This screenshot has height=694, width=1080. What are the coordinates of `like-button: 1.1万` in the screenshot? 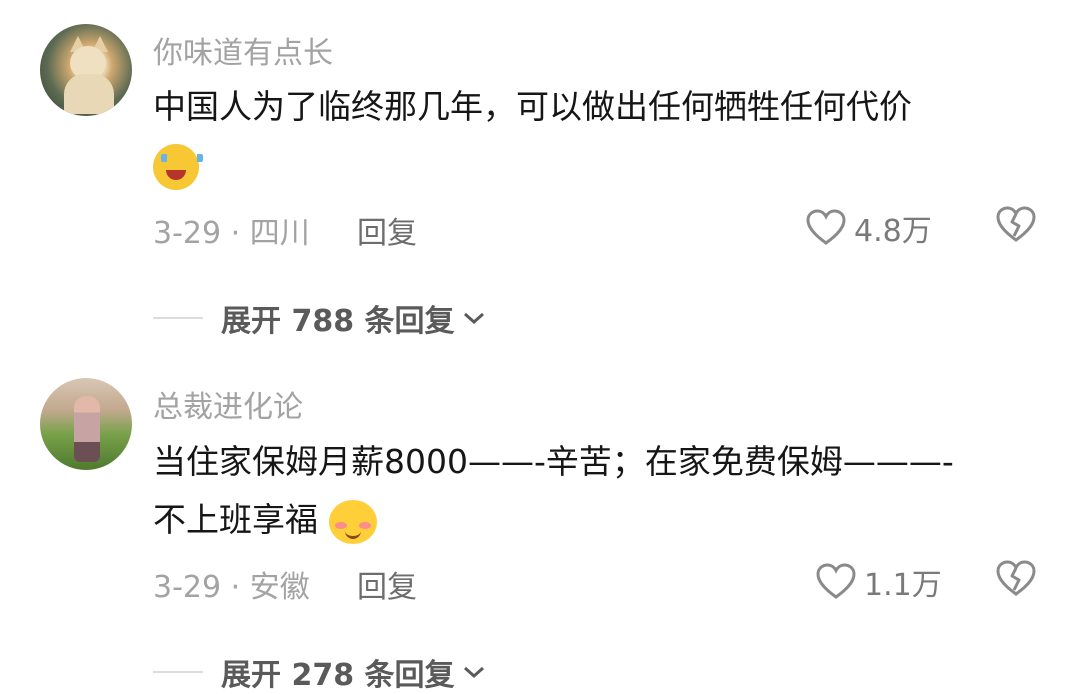 It's located at (879, 582).